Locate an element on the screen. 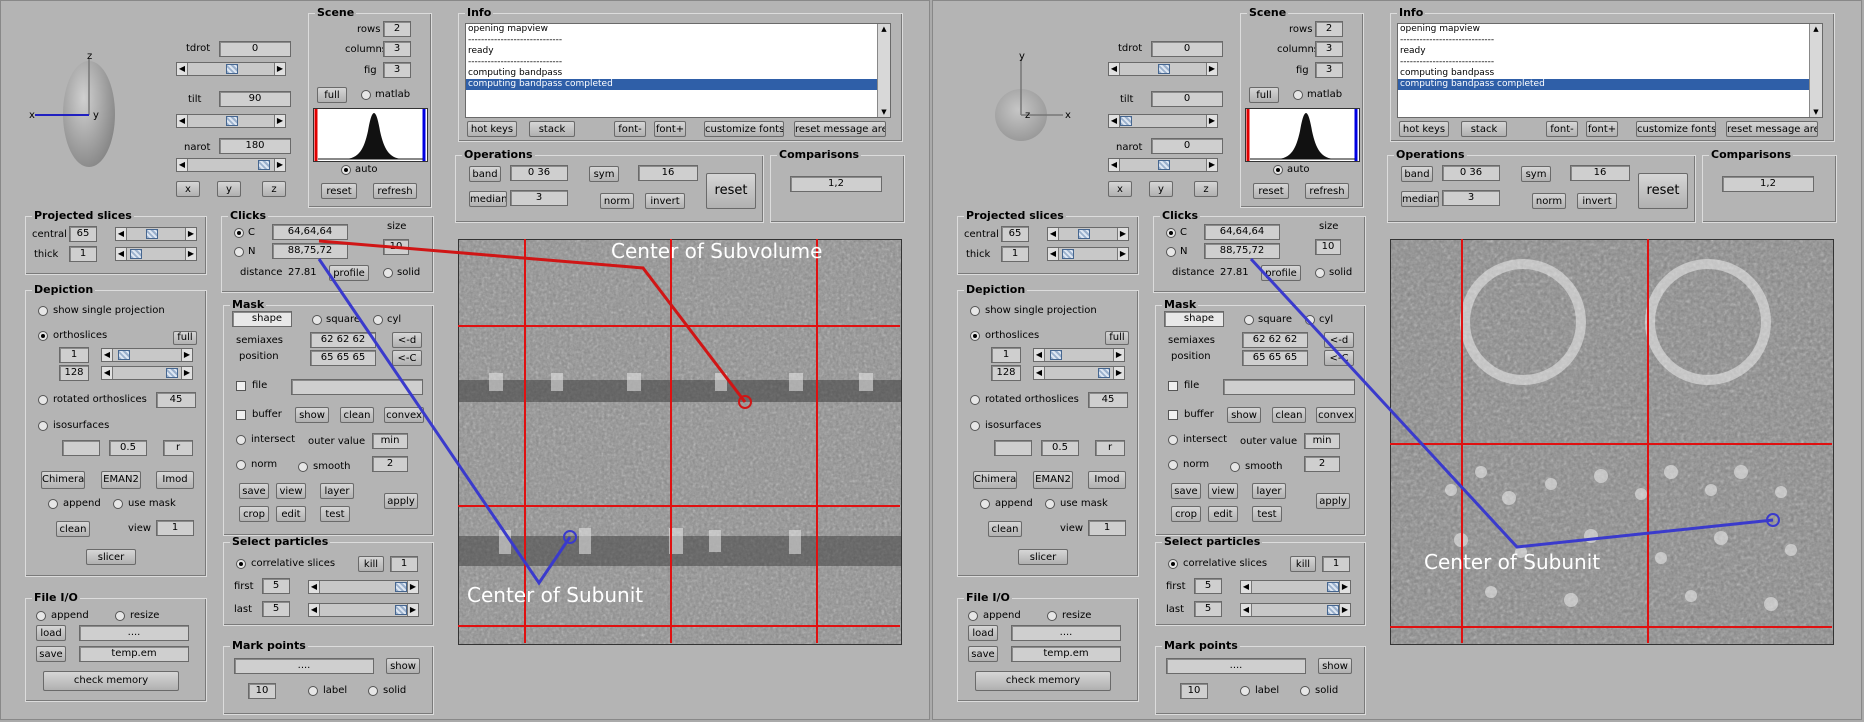 The width and height of the screenshot is (1864, 722). center-of-subvolume-label: Center of Subvolume is located at coordinates (717, 251).